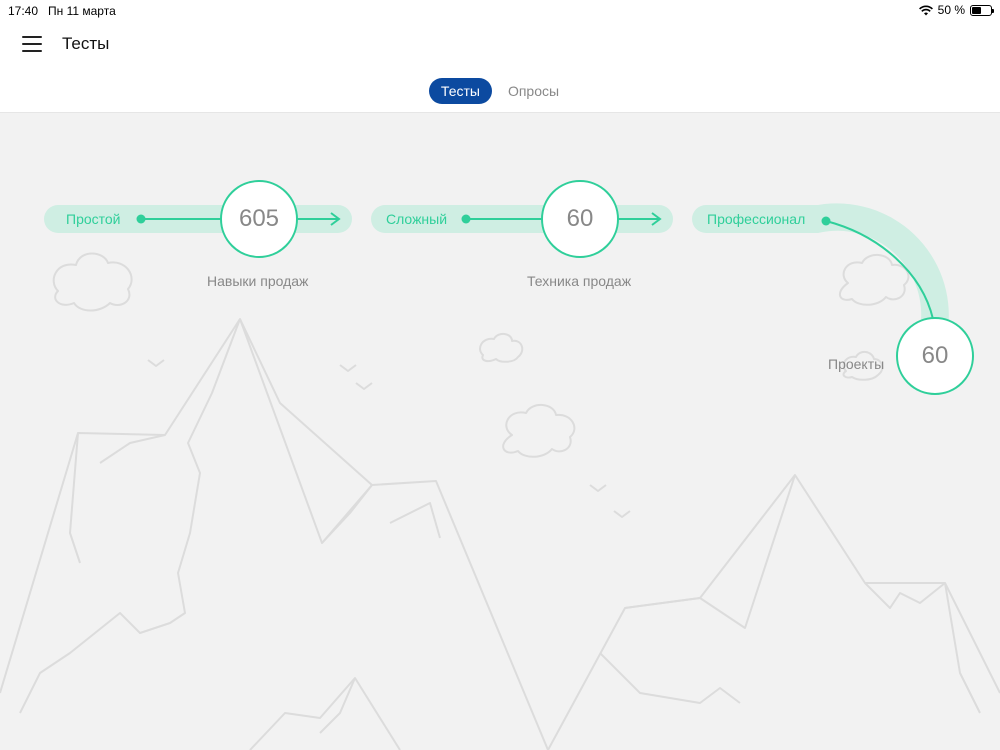 The image size is (1000, 750). Describe the element at coordinates (951, 10) in the screenshot. I see `battery-percent: 50 %` at that location.